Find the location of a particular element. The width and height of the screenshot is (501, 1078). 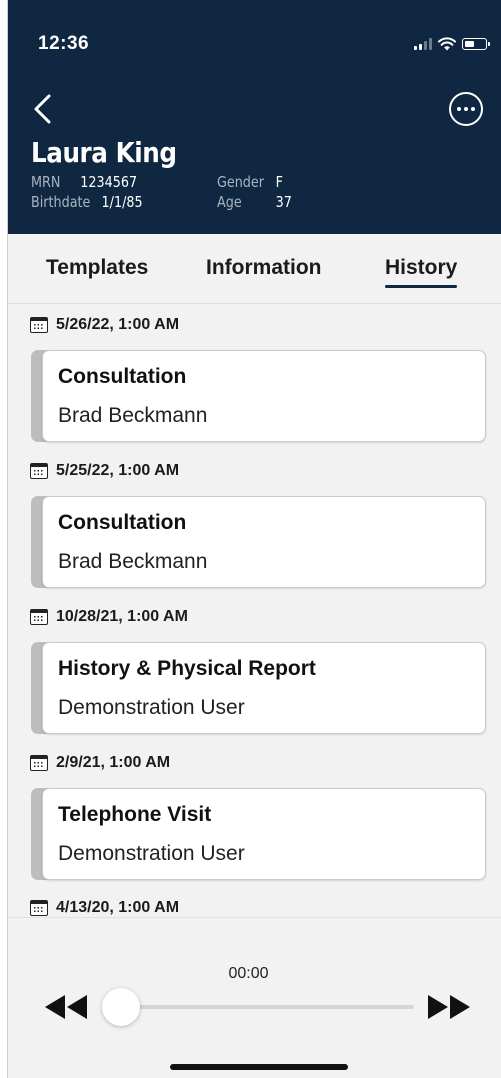

audio-player: 00:00 is located at coordinates (254, 997).